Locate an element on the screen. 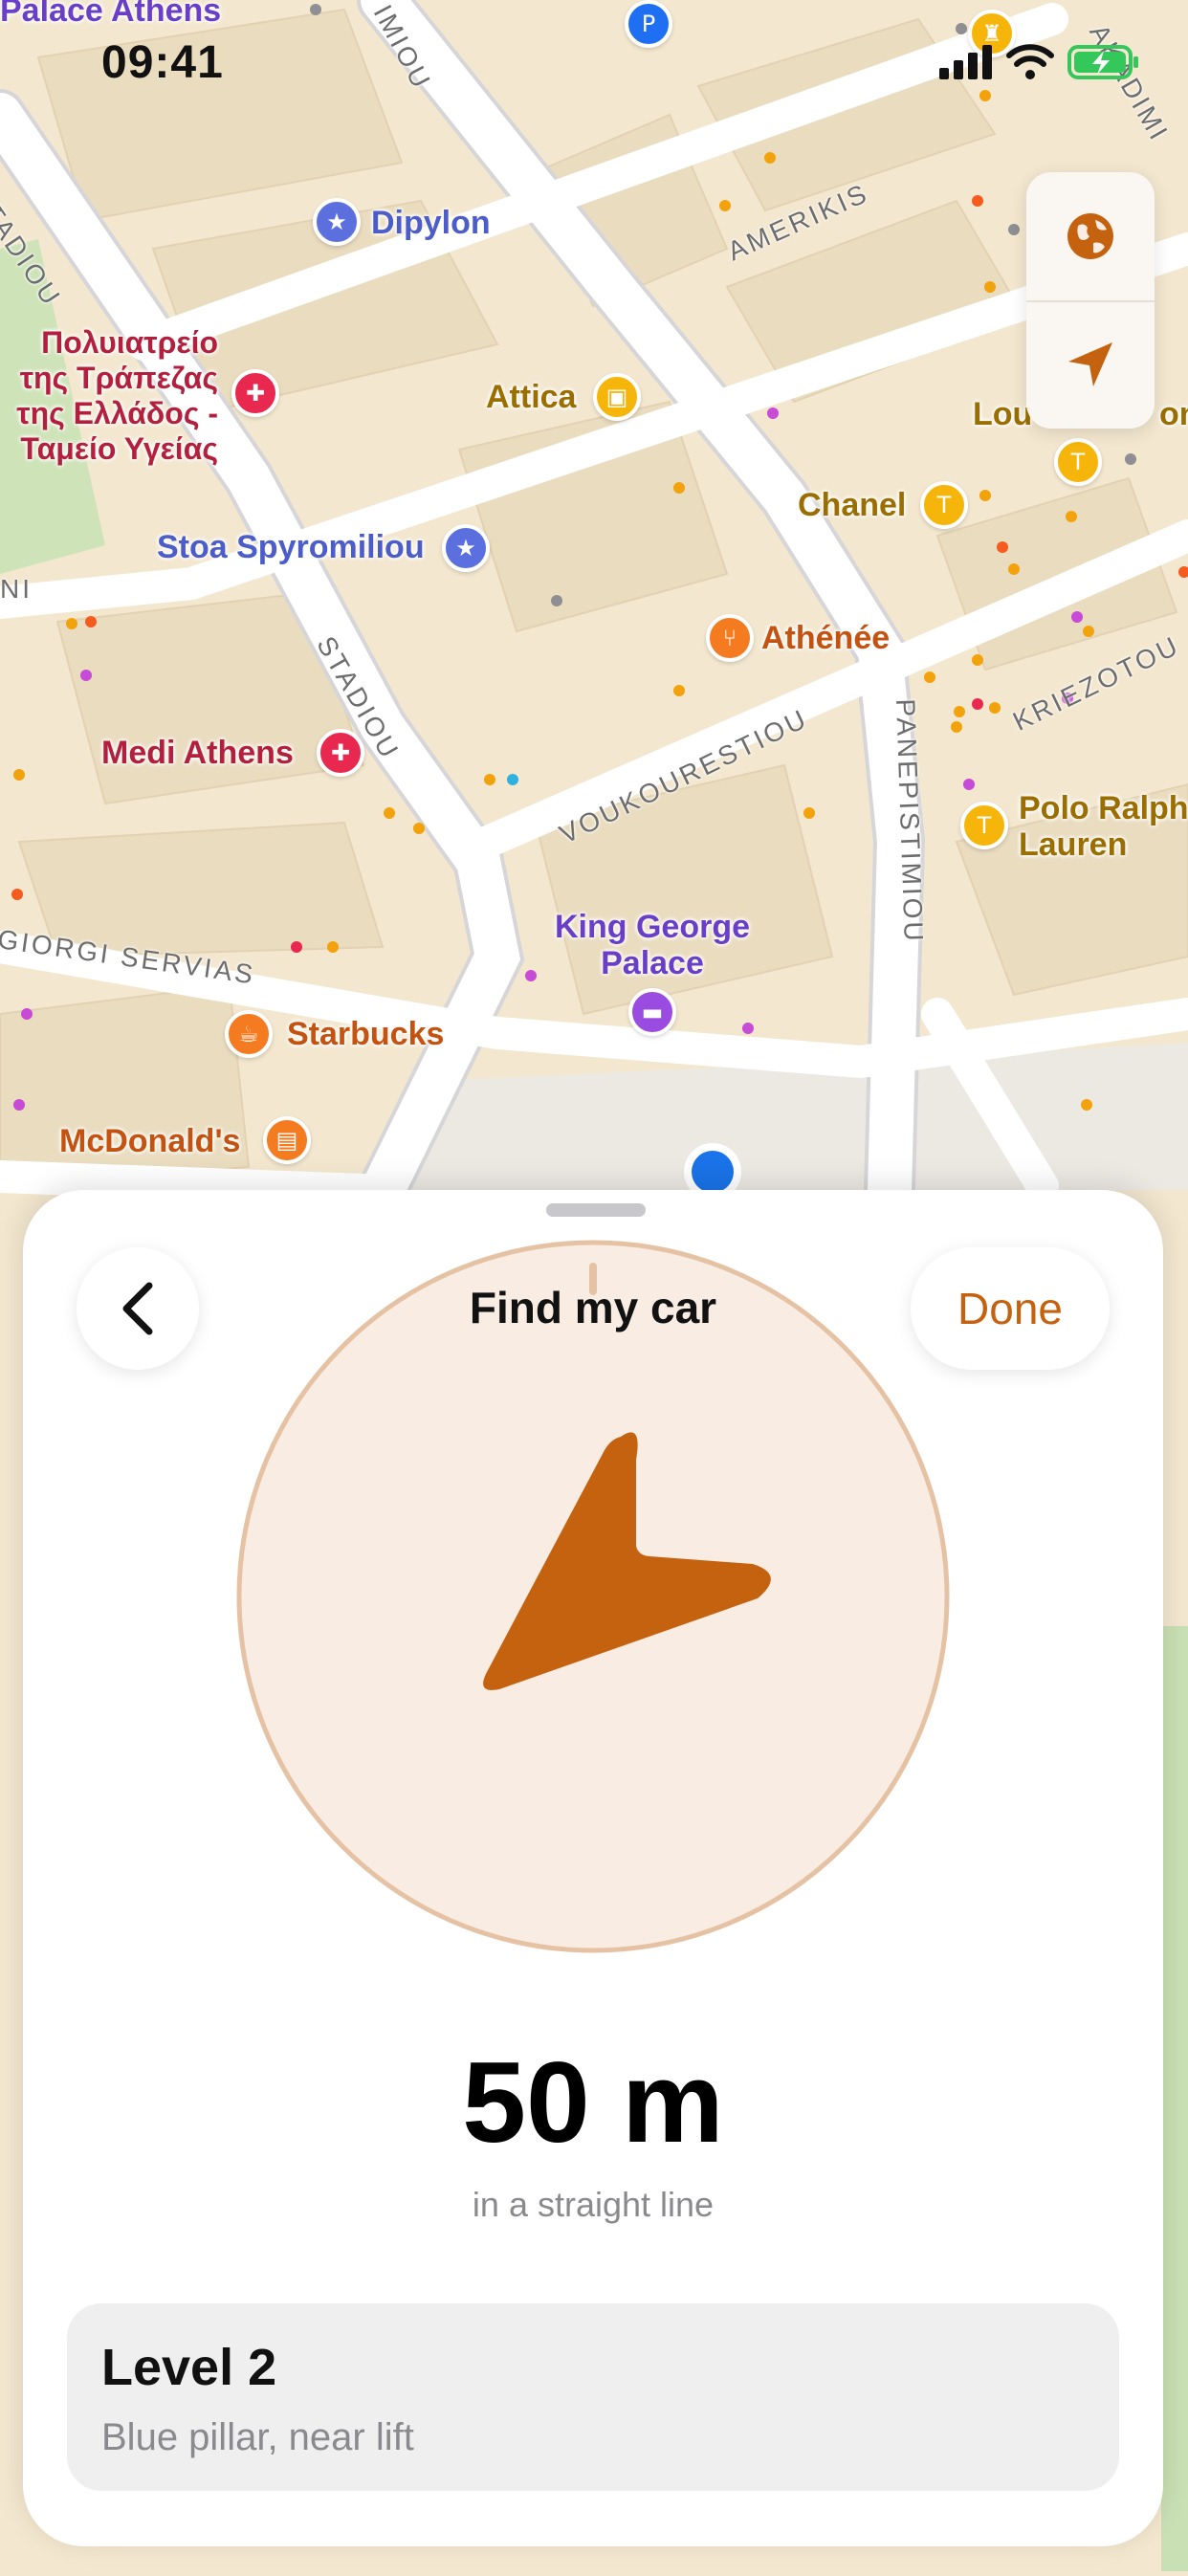 The image size is (1188, 2576). place-label-stoa-spyromiliou: Stoa Spyromiliou is located at coordinates (291, 547).